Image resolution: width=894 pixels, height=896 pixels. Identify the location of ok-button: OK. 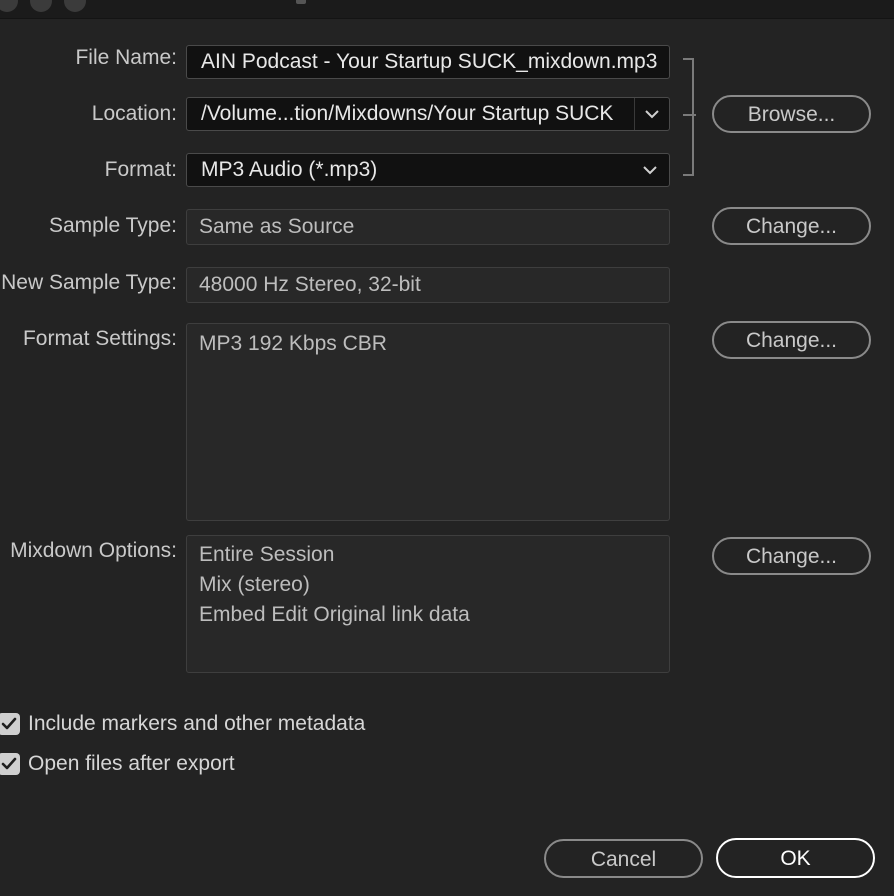
(795, 858).